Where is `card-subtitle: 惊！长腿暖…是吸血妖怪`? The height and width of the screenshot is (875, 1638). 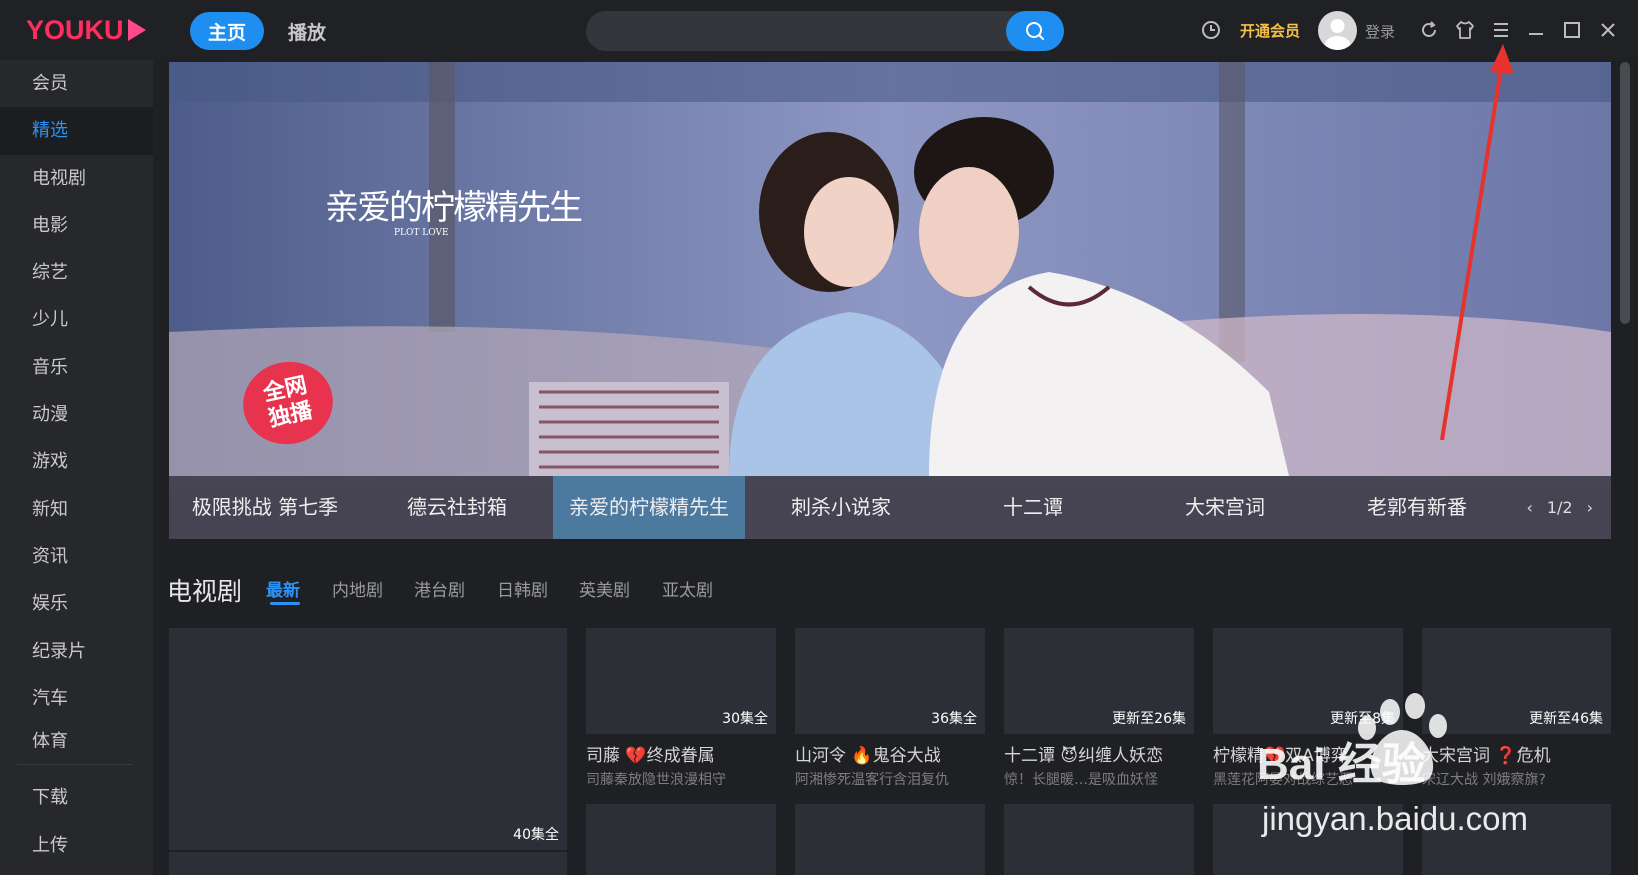 card-subtitle: 惊！长腿暖…是吸血妖怪 is located at coordinates (1081, 780).